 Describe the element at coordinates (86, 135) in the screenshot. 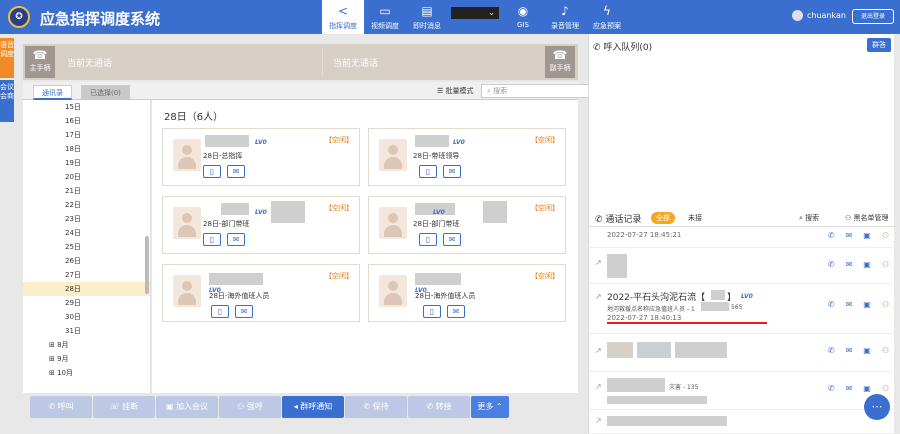

I see `tree-day: 17日` at that location.